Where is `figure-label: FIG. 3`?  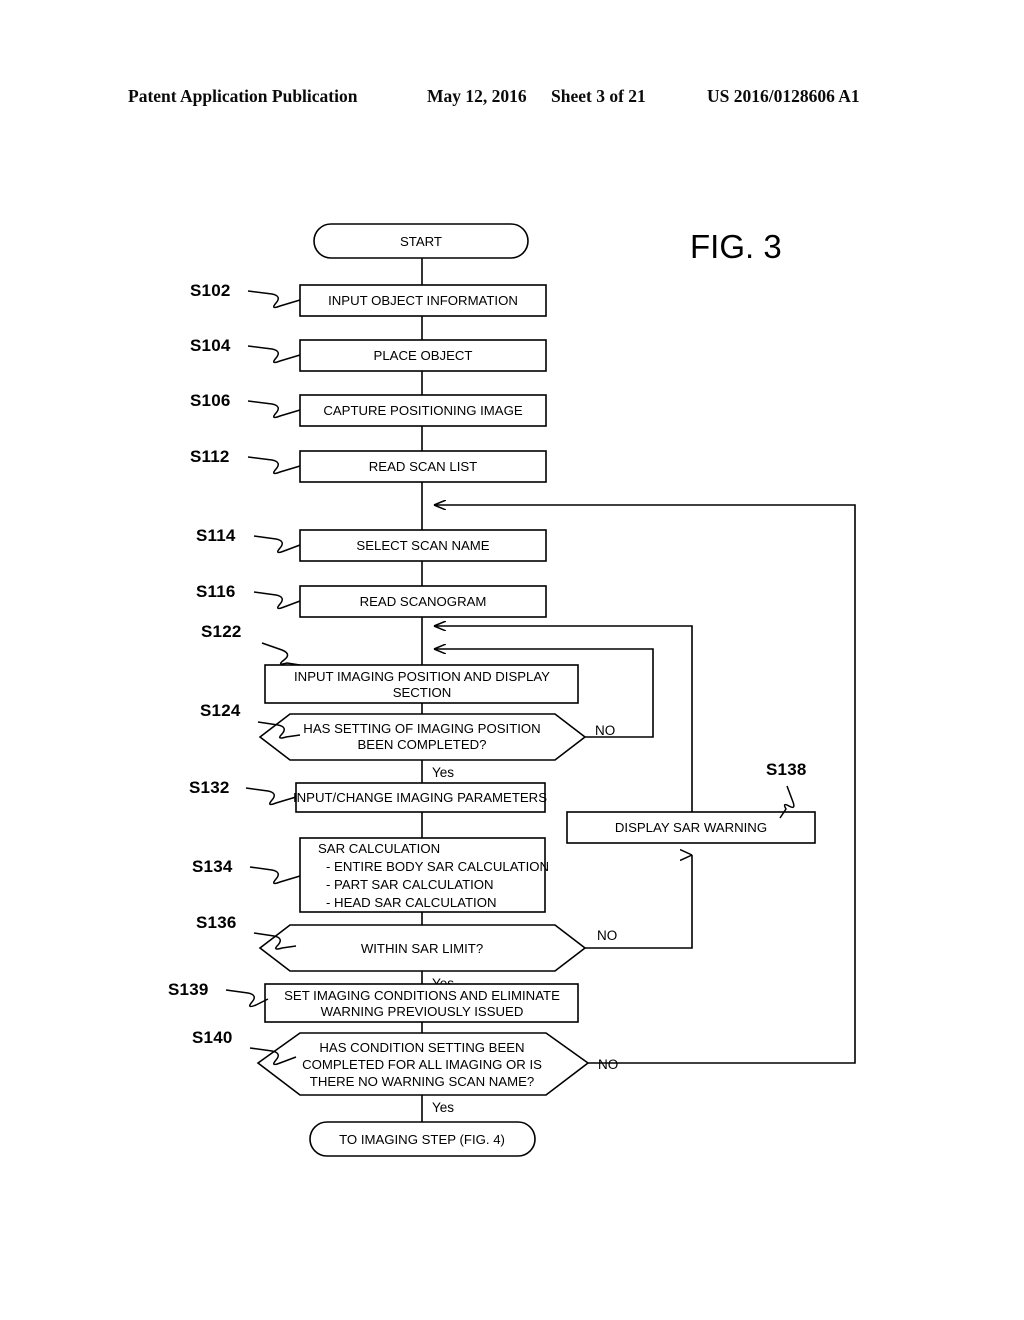 figure-label: FIG. 3 is located at coordinates (736, 246).